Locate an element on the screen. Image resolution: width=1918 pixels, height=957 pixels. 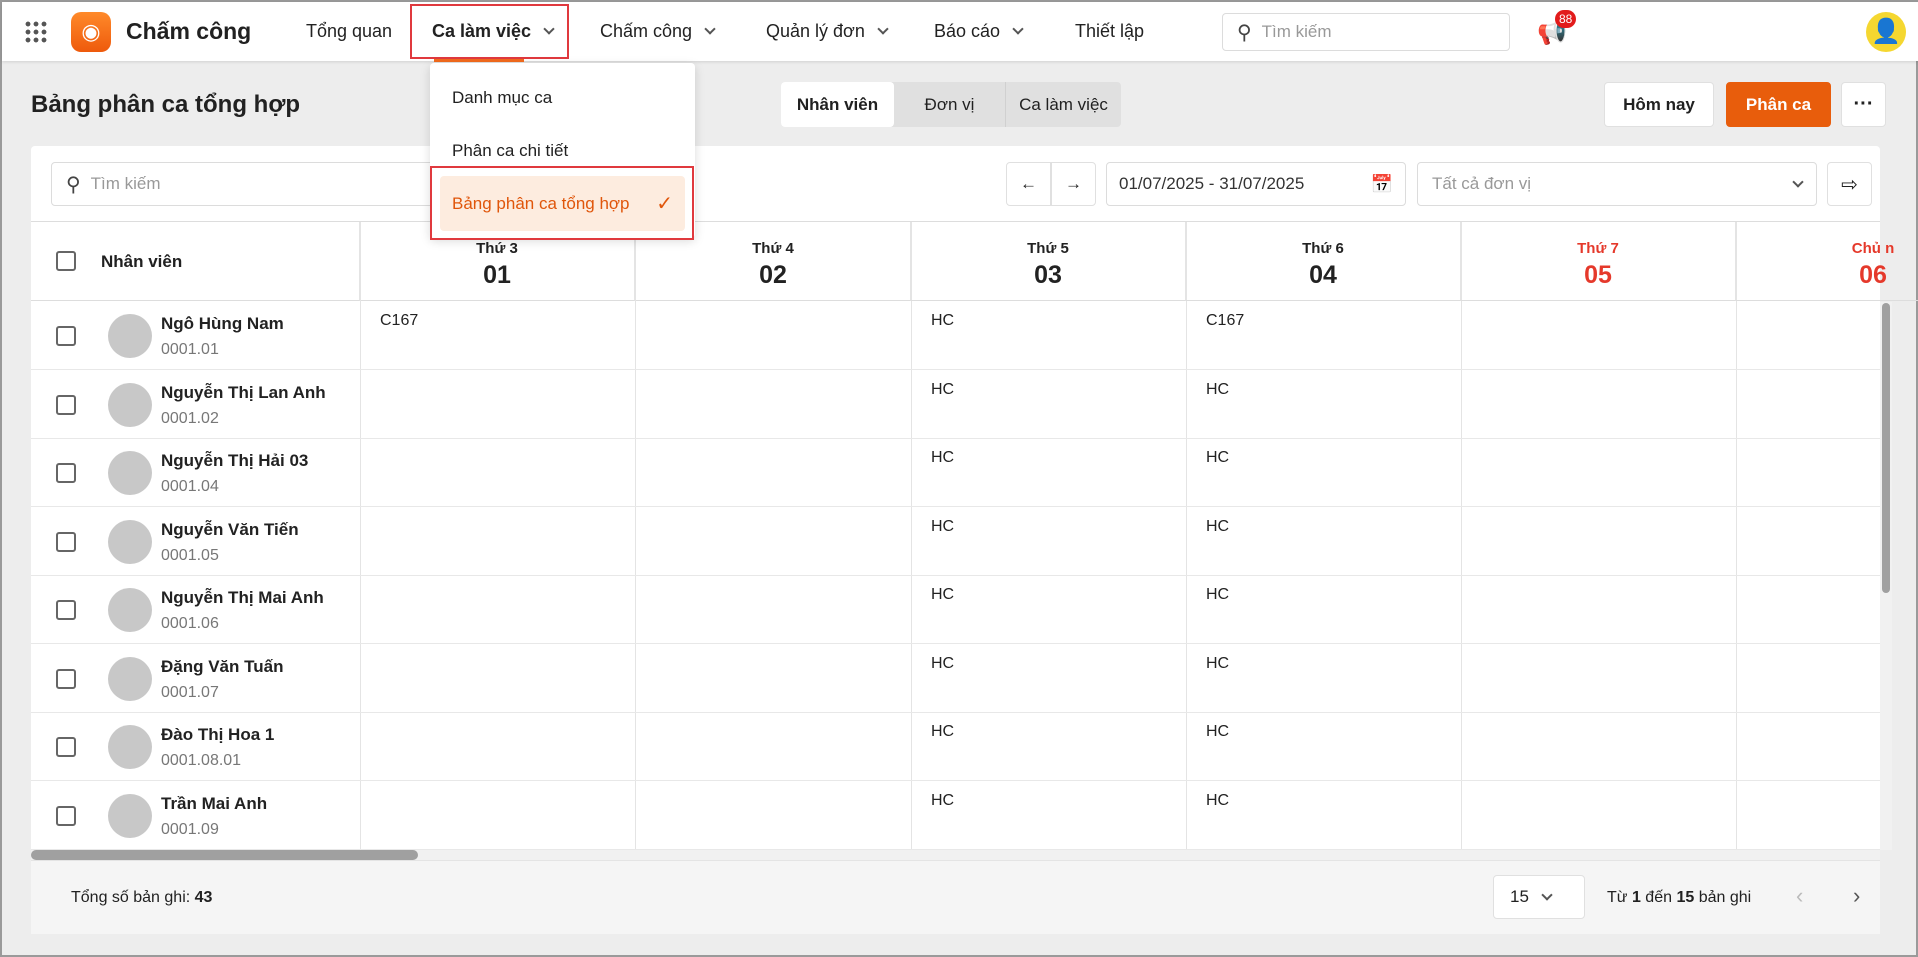
employee-code: 0001.08.01 is located at coordinates (201, 760).